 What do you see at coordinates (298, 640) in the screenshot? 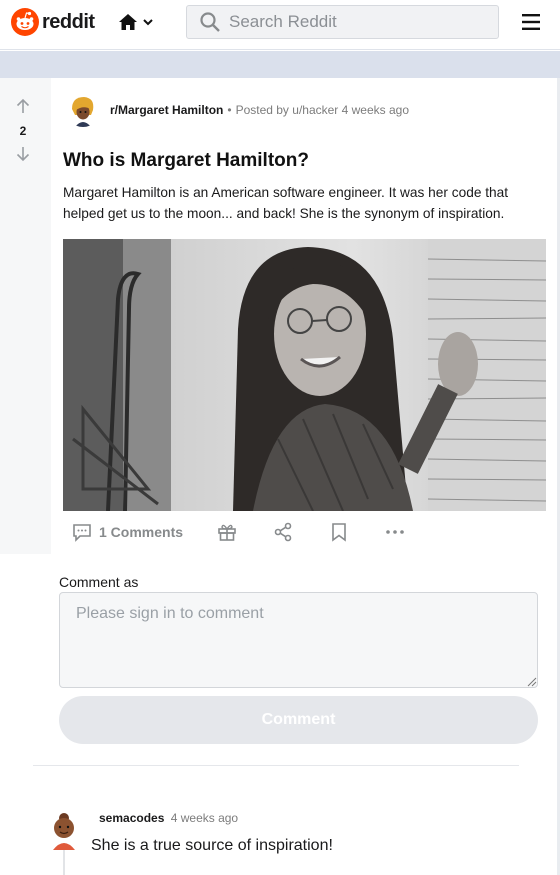
I see `comment-textarea` at bounding box center [298, 640].